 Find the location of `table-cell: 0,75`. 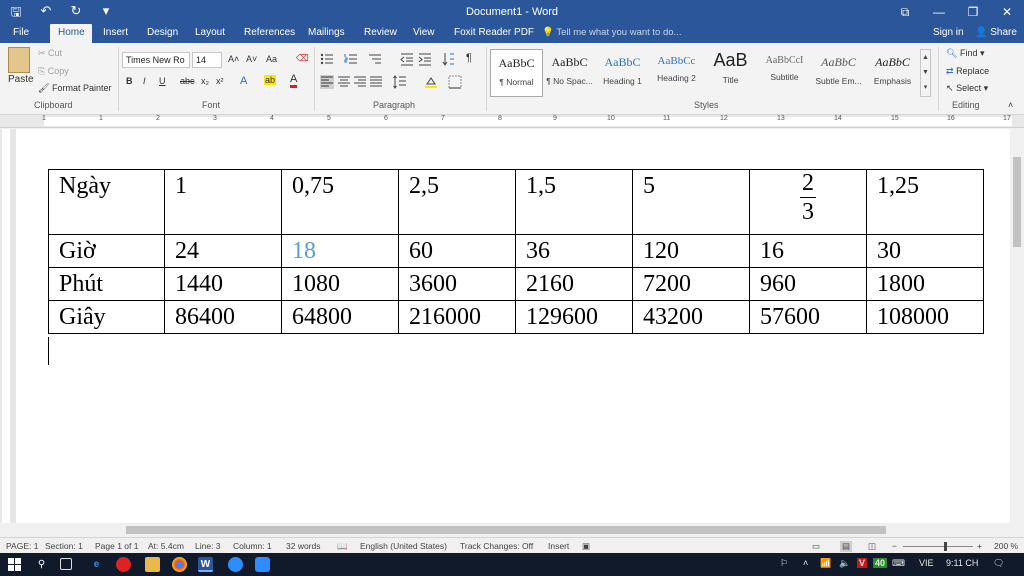

table-cell: 0,75 is located at coordinates (340, 202).